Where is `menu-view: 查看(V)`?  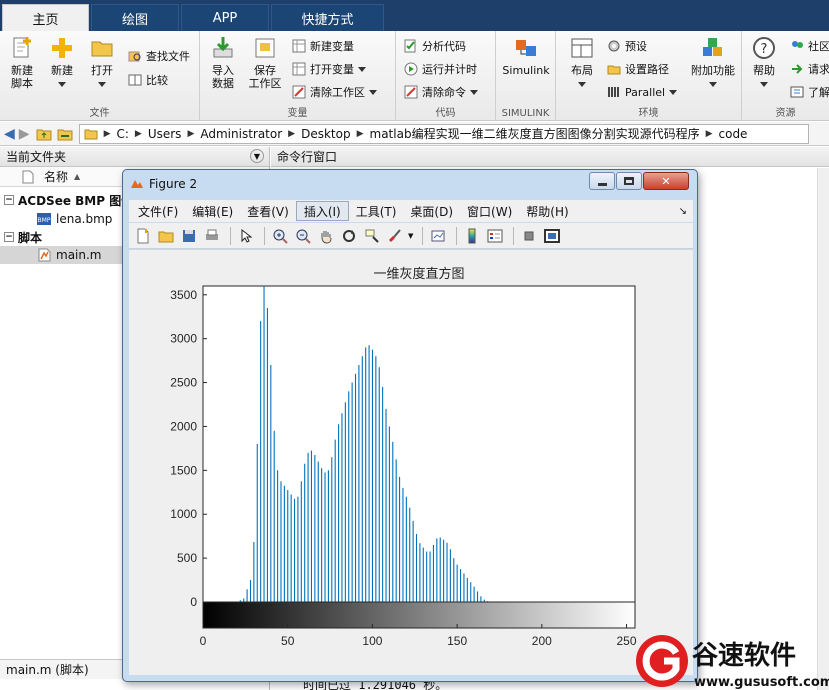
menu-view: 查看(V) is located at coordinates (268, 211).